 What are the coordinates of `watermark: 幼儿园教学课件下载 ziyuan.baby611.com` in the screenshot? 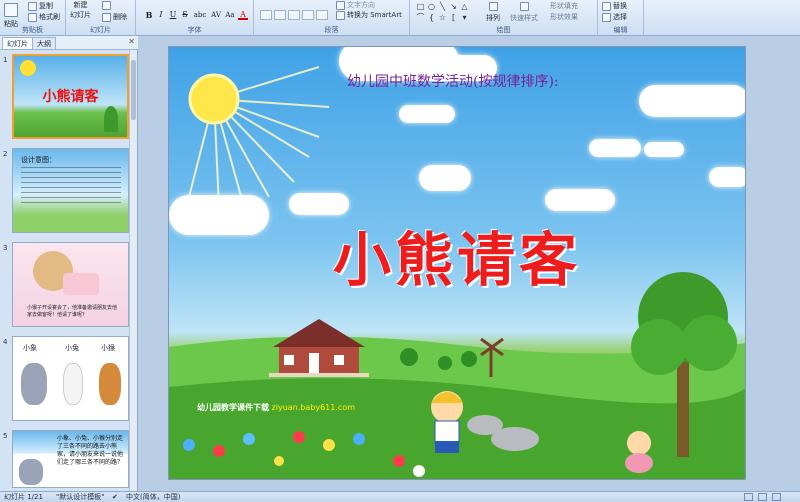 It's located at (276, 407).